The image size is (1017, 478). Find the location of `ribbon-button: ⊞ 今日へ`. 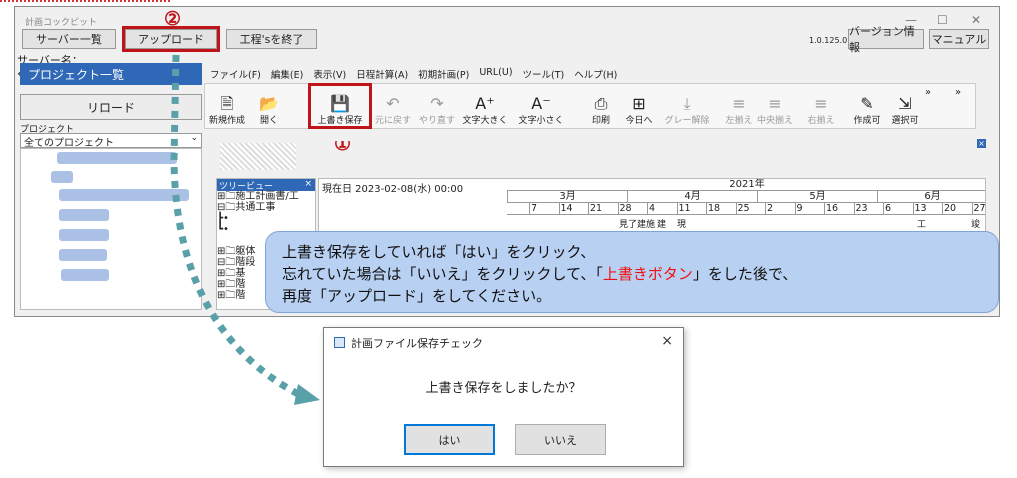

ribbon-button: ⊞ 今日へ is located at coordinates (639, 106).